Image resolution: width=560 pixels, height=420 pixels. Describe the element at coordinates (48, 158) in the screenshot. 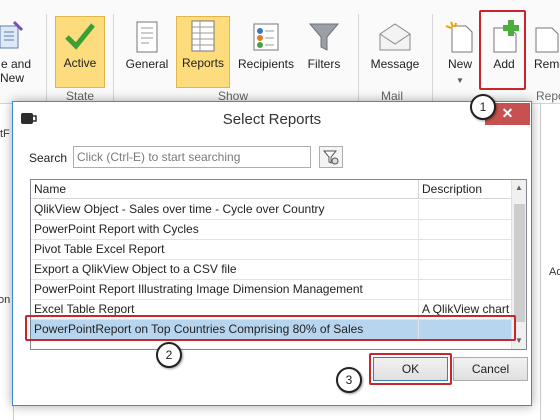

I see `search-label: Search` at that location.